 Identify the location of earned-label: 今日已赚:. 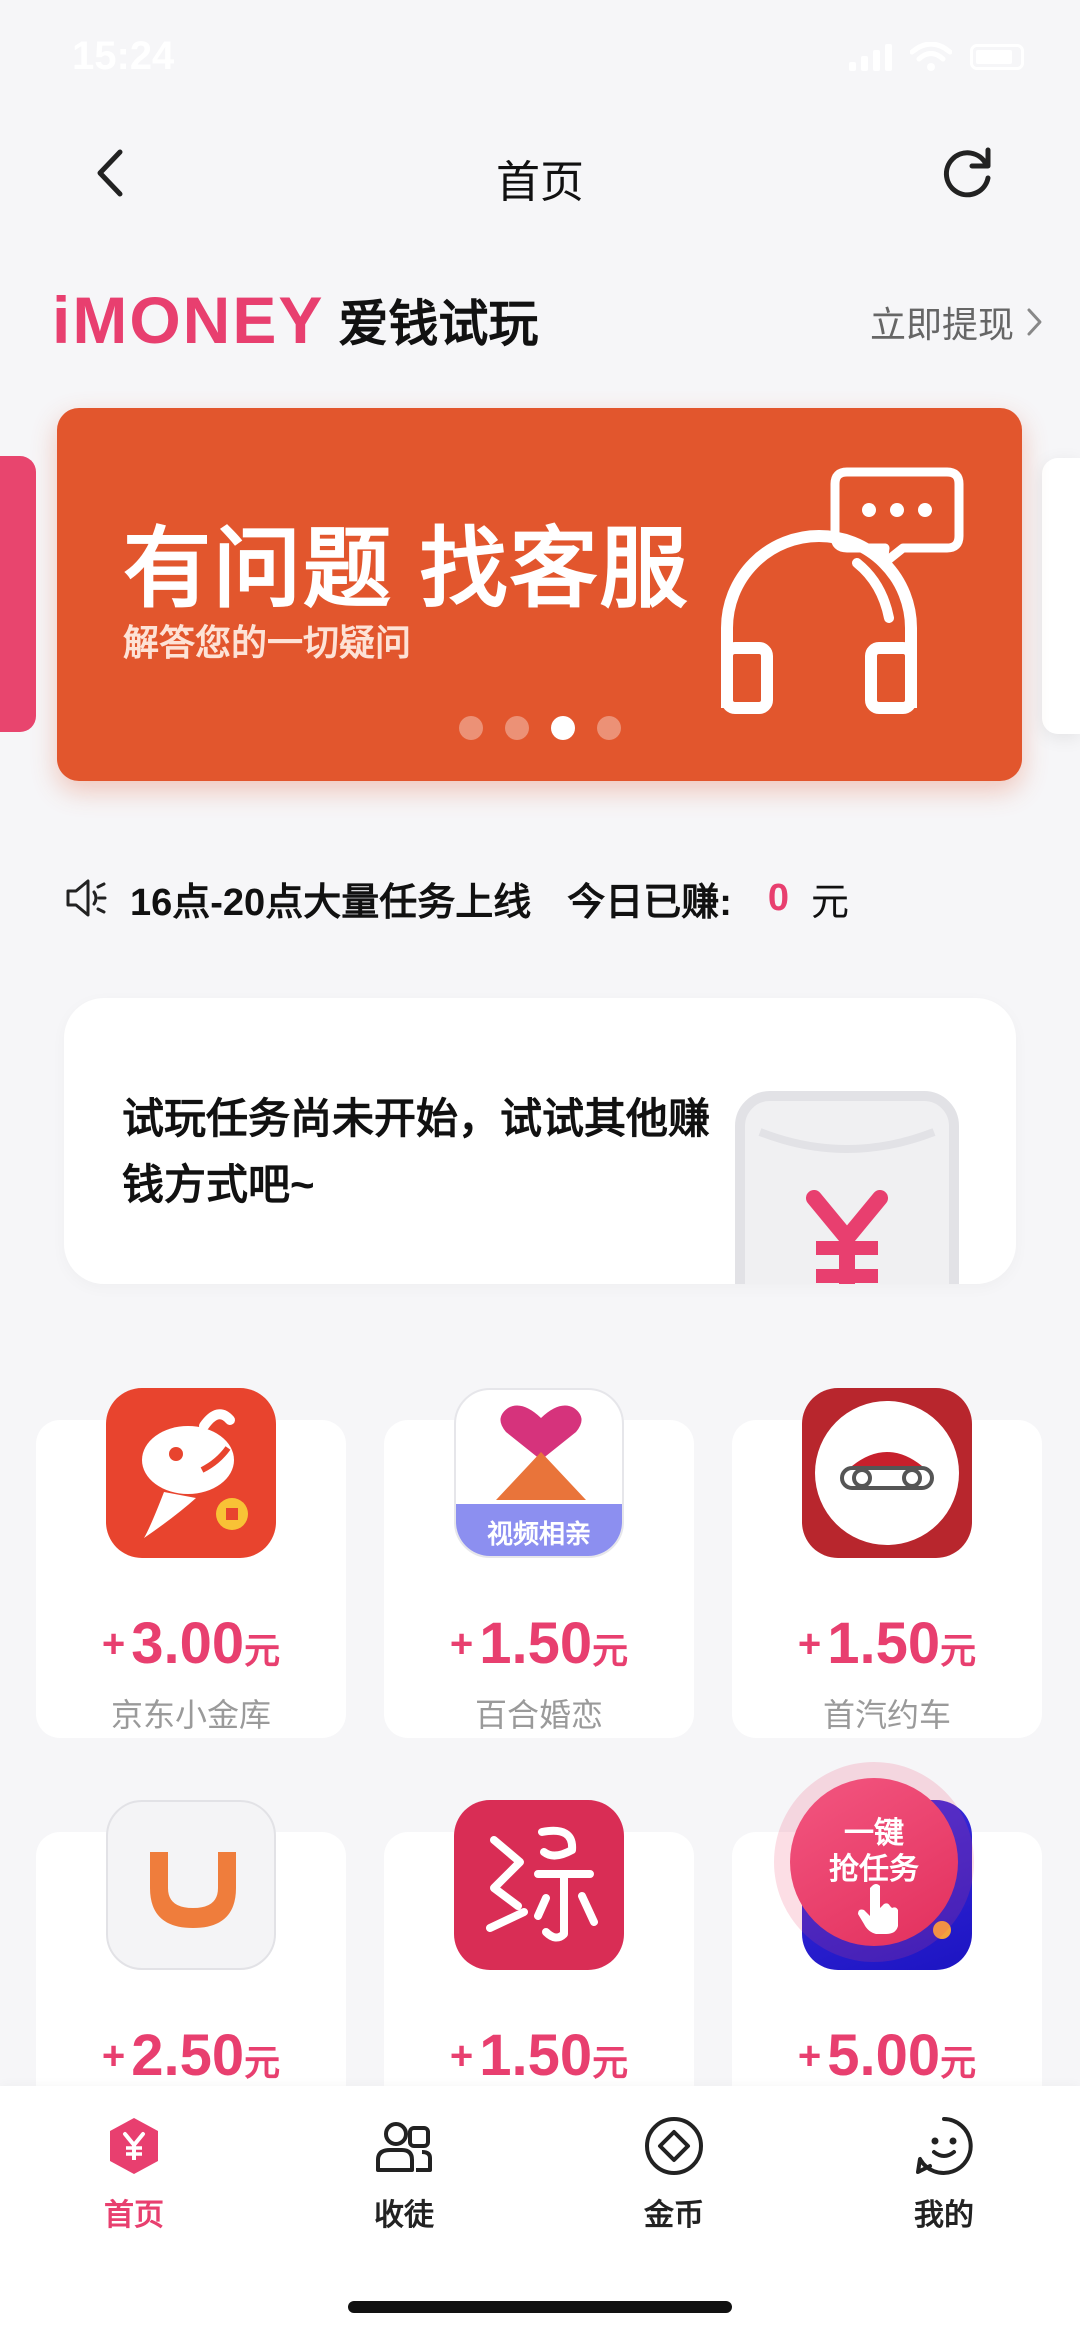
(649, 902).